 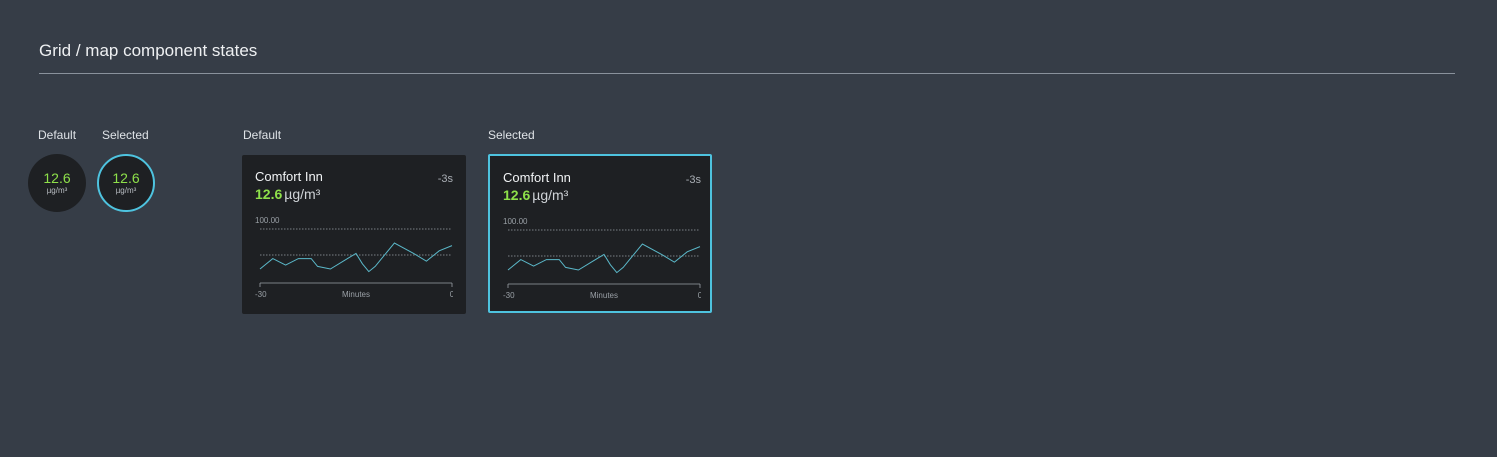 What do you see at coordinates (148, 50) in the screenshot?
I see `page-title: Grid / map component states` at bounding box center [148, 50].